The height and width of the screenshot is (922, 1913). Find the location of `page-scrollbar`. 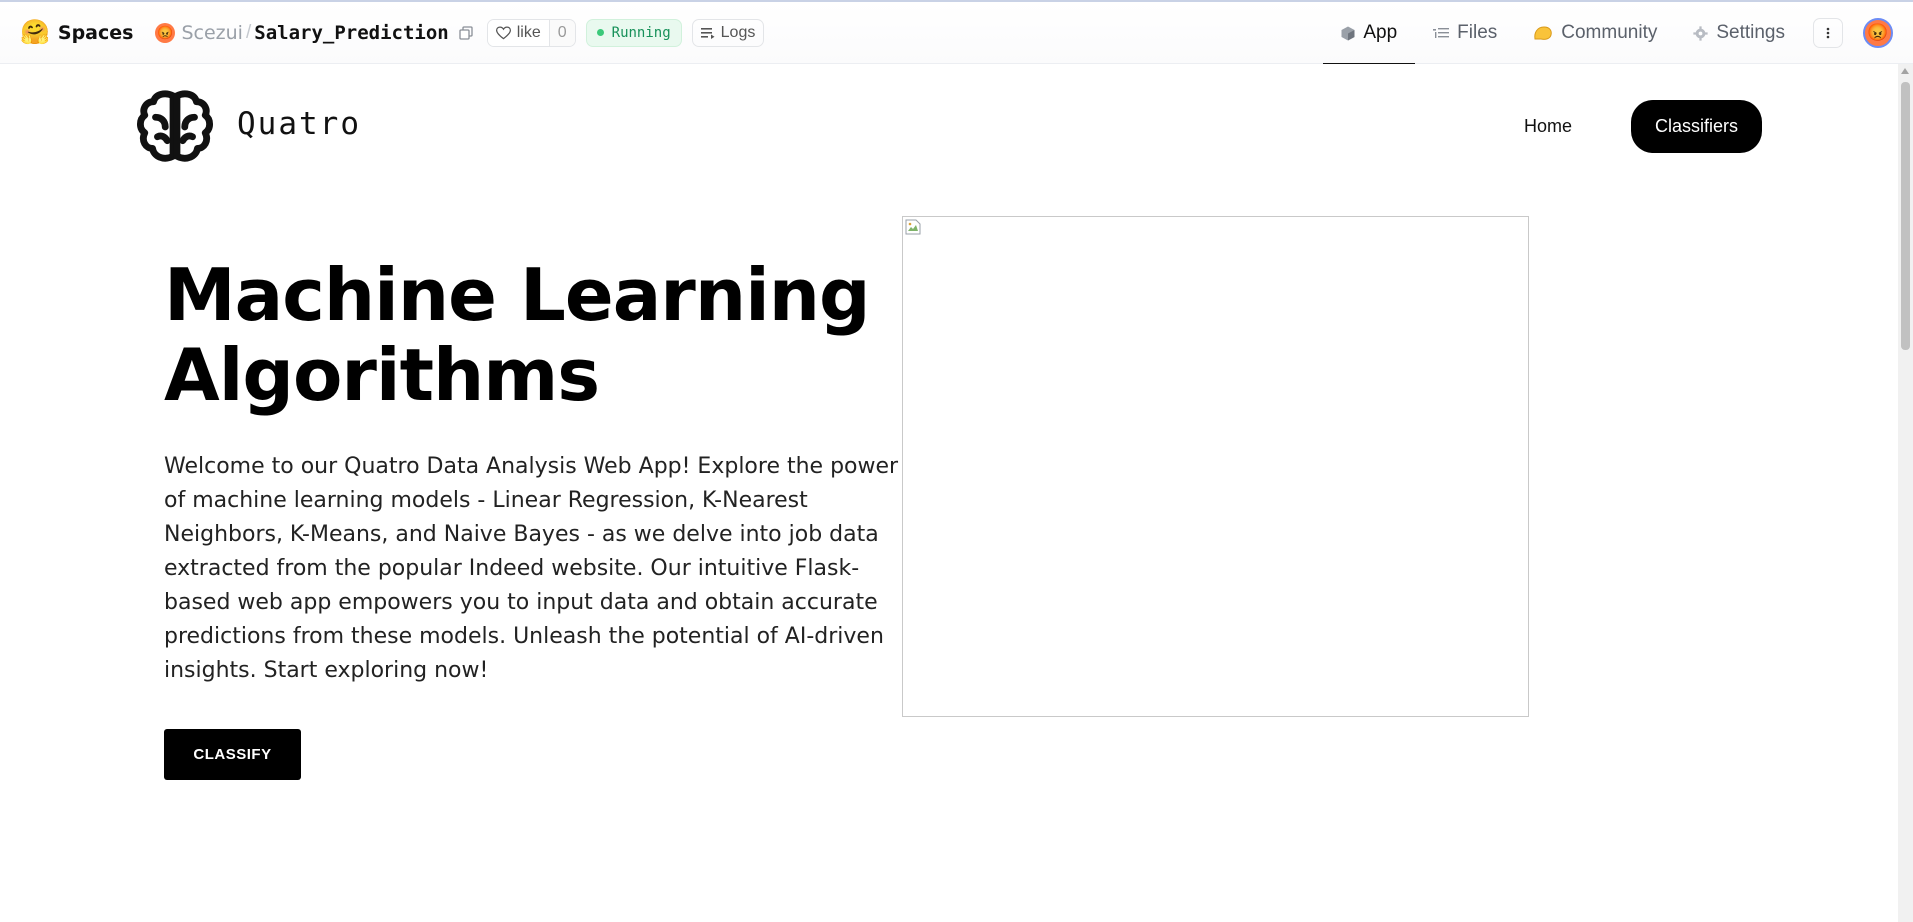

page-scrollbar is located at coordinates (1905, 493).